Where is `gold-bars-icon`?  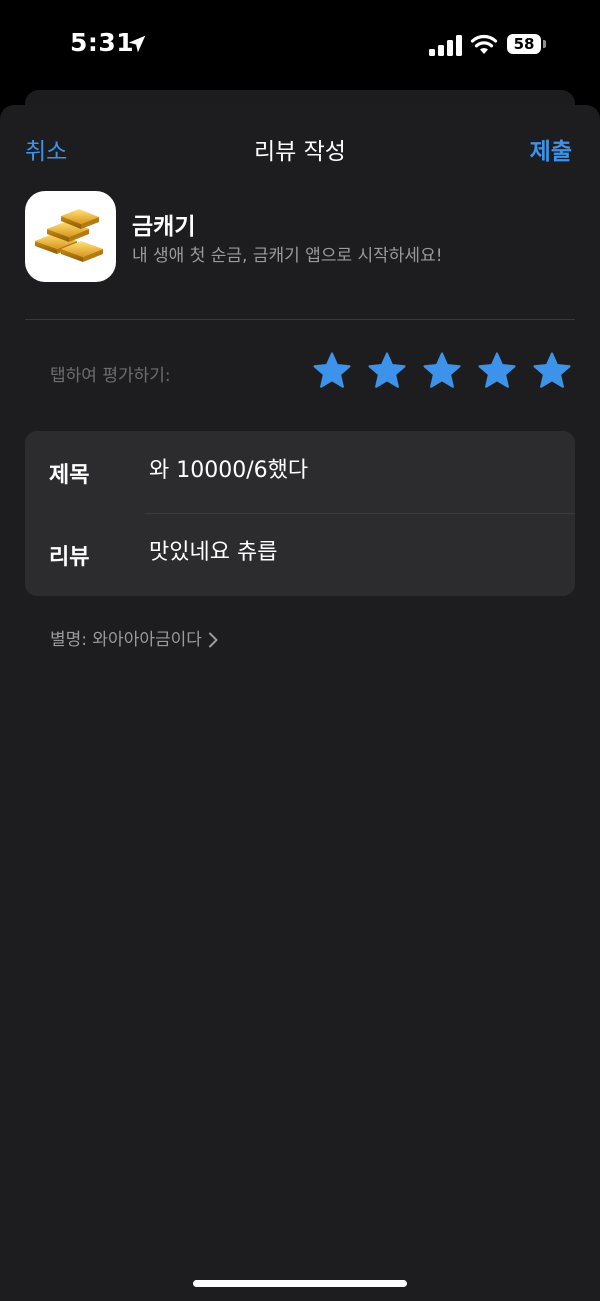 gold-bars-icon is located at coordinates (69, 235).